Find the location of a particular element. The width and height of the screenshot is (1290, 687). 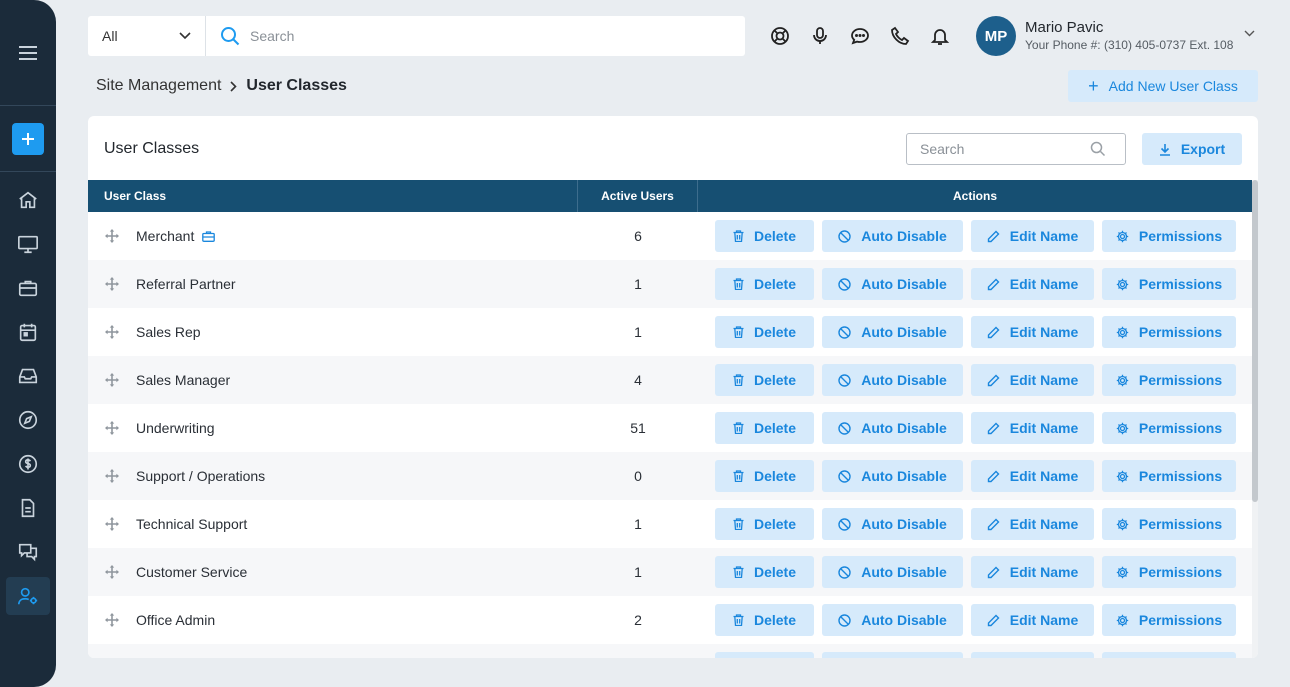

sidebar-item-document is located at coordinates (28, 508).